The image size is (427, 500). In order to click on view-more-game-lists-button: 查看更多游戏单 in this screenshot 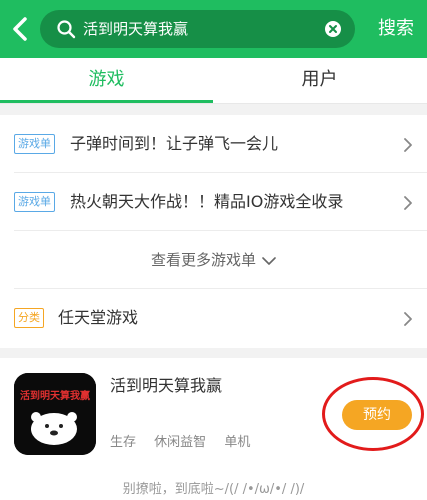, I will do `click(213, 260)`.